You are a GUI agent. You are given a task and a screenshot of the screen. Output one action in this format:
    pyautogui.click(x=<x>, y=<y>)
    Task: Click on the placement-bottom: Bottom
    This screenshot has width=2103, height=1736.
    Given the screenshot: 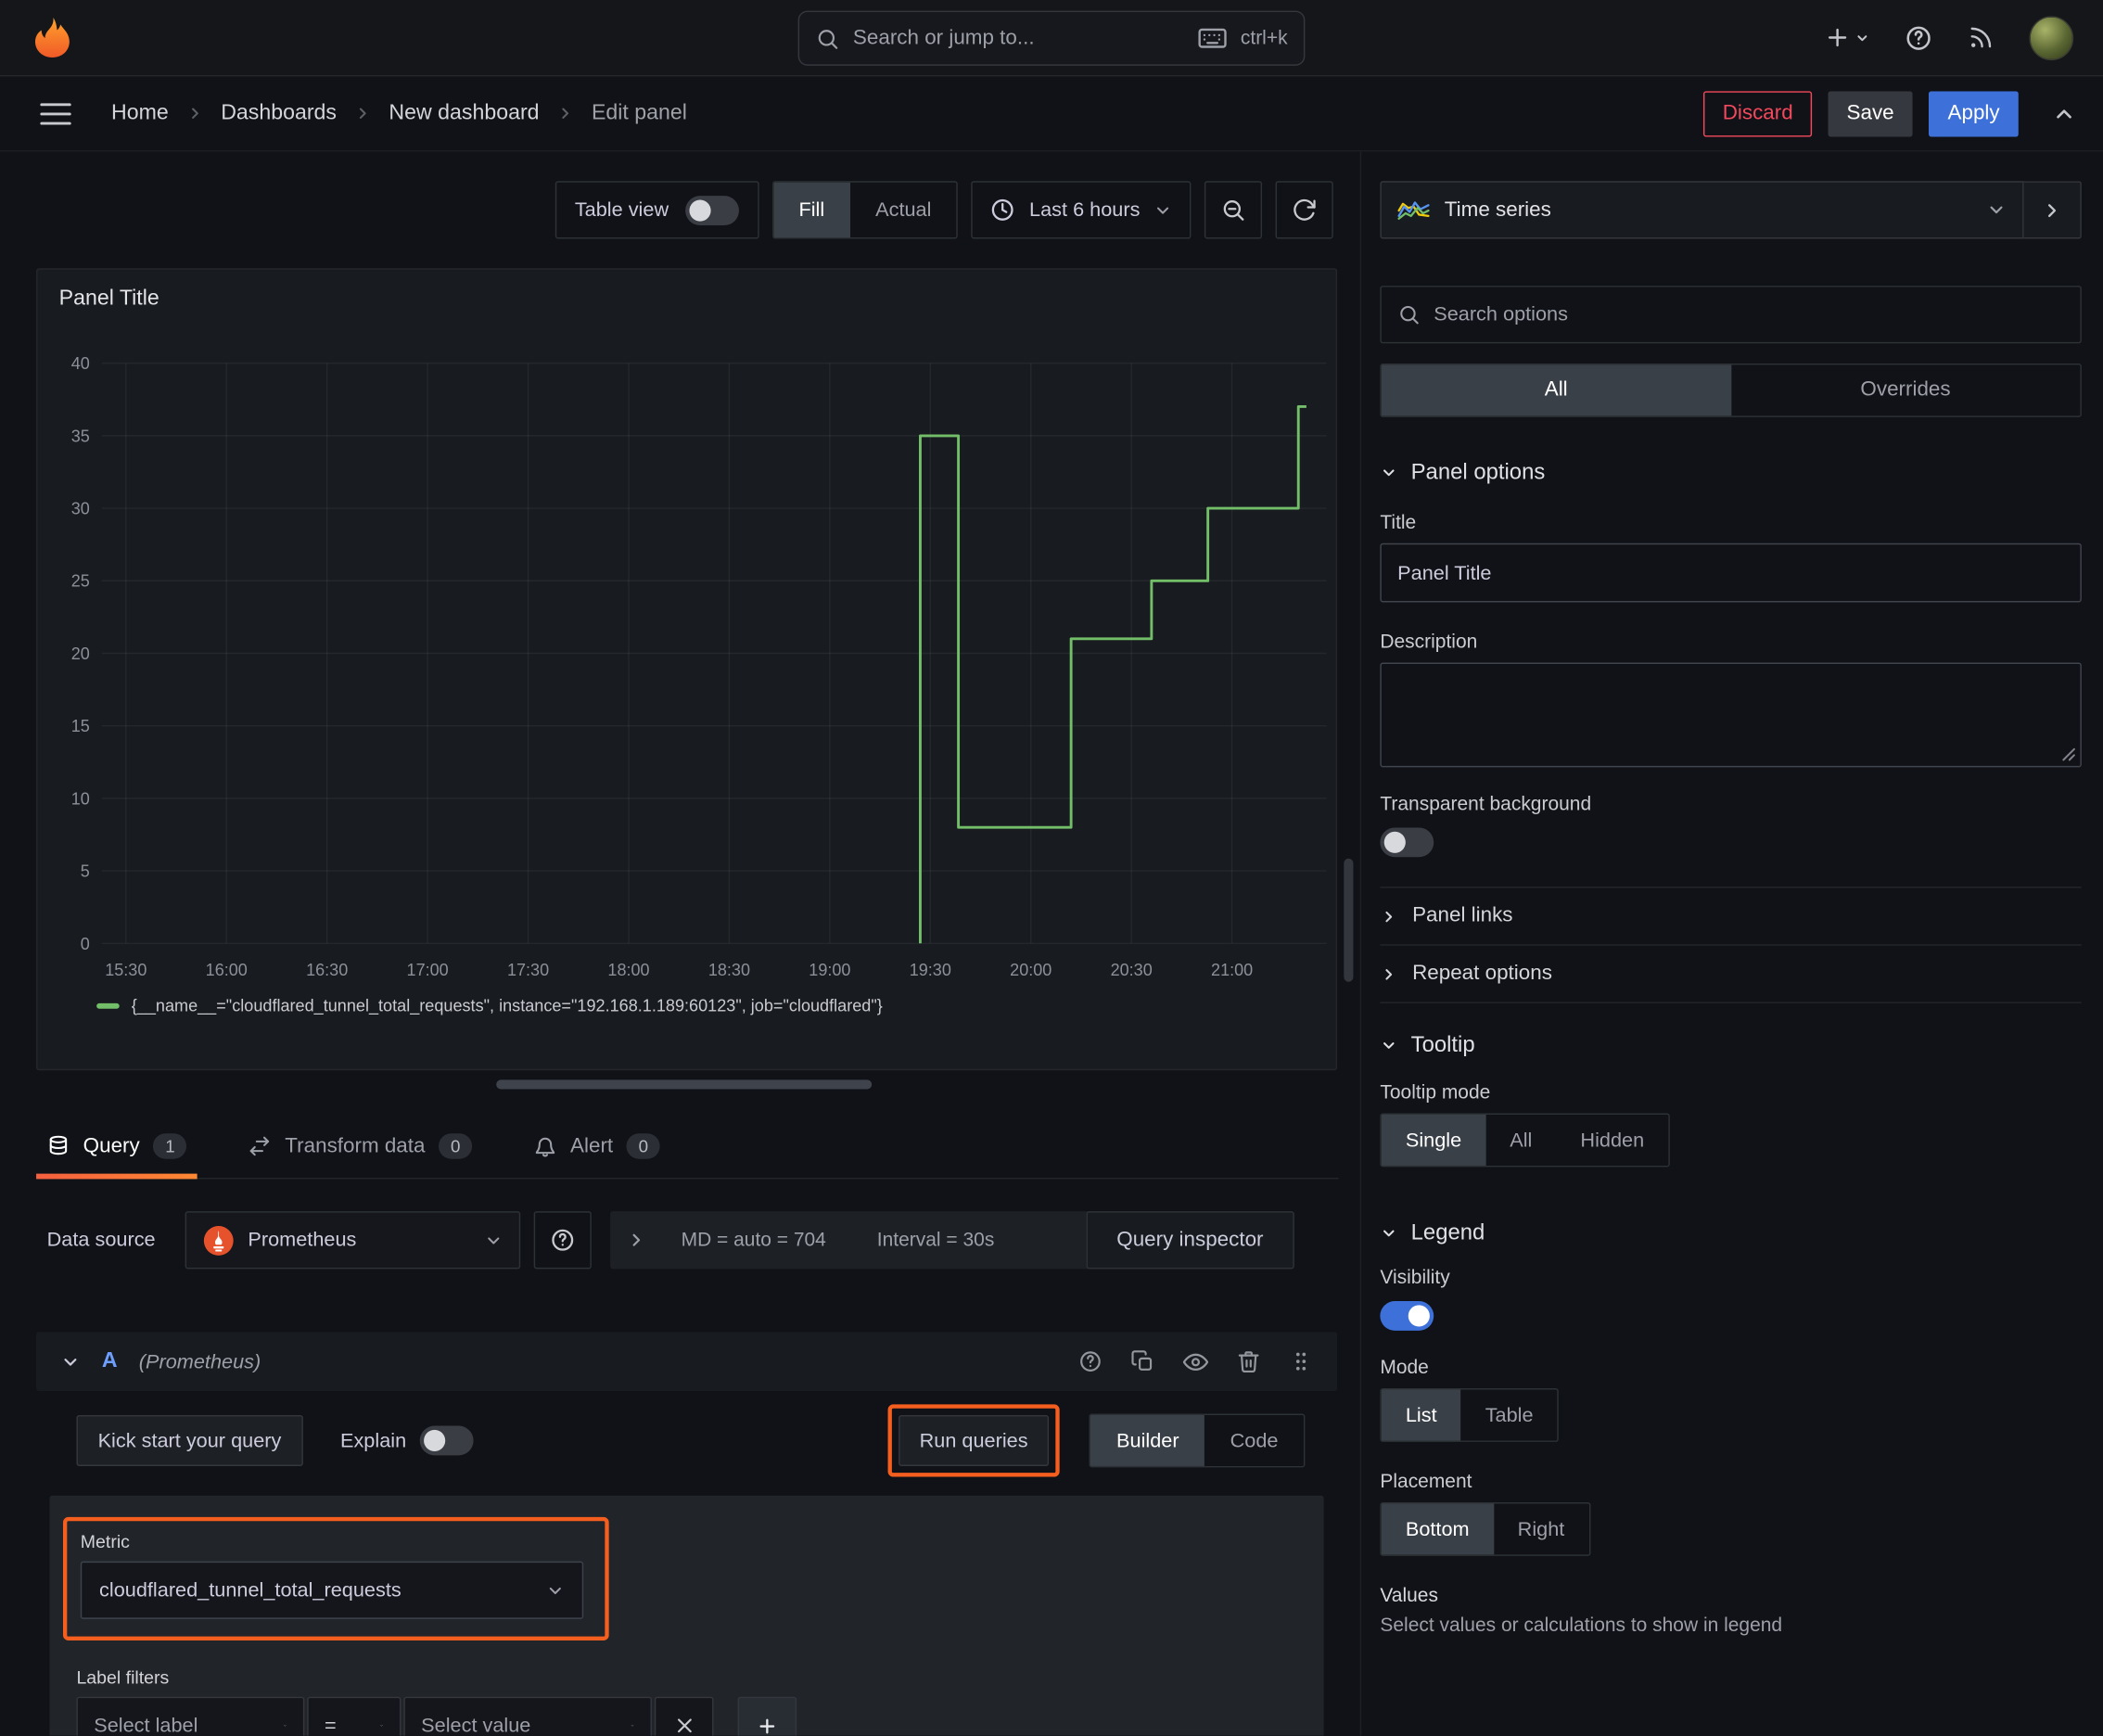 What is the action you would take?
    pyautogui.click(x=1437, y=1529)
    